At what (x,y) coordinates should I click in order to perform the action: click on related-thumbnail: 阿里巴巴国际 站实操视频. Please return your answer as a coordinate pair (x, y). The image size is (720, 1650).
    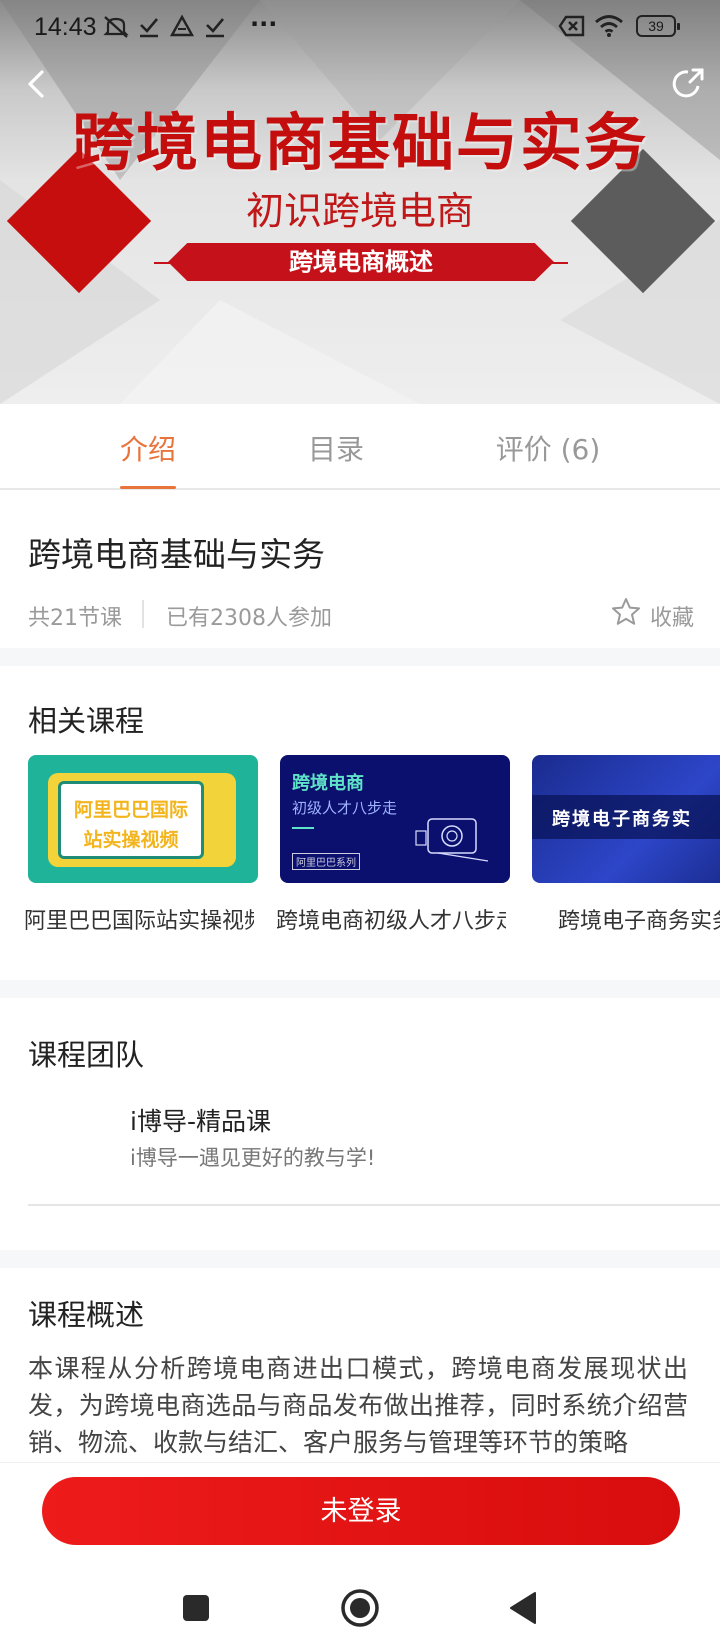
    Looking at the image, I should click on (143, 819).